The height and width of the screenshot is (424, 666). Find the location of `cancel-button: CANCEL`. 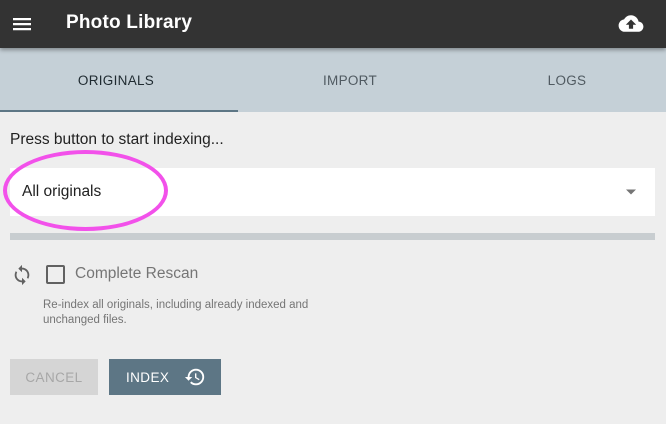

cancel-button: CANCEL is located at coordinates (54, 377).